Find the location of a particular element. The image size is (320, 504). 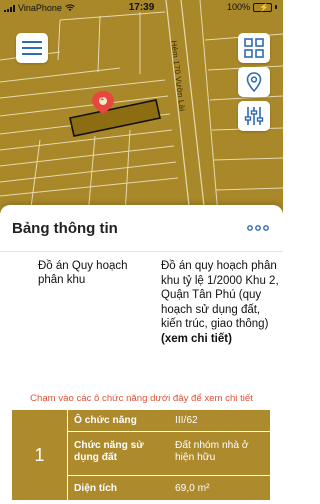

sliders-icon is located at coordinates (254, 116).